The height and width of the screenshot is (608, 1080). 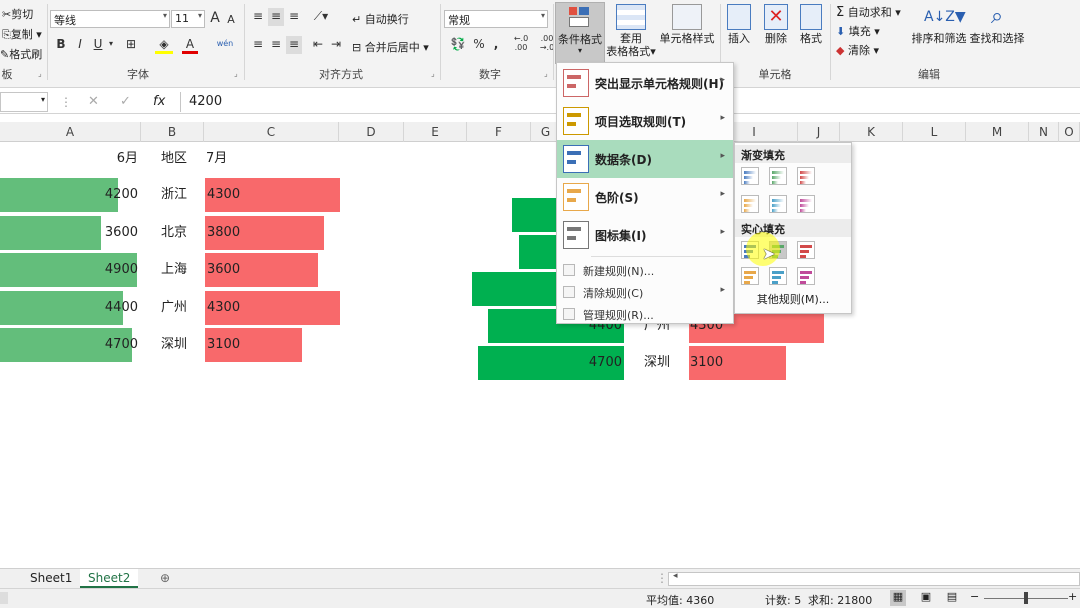 I want to click on orientation-icon: ⟋▾, so click(x=321, y=17).